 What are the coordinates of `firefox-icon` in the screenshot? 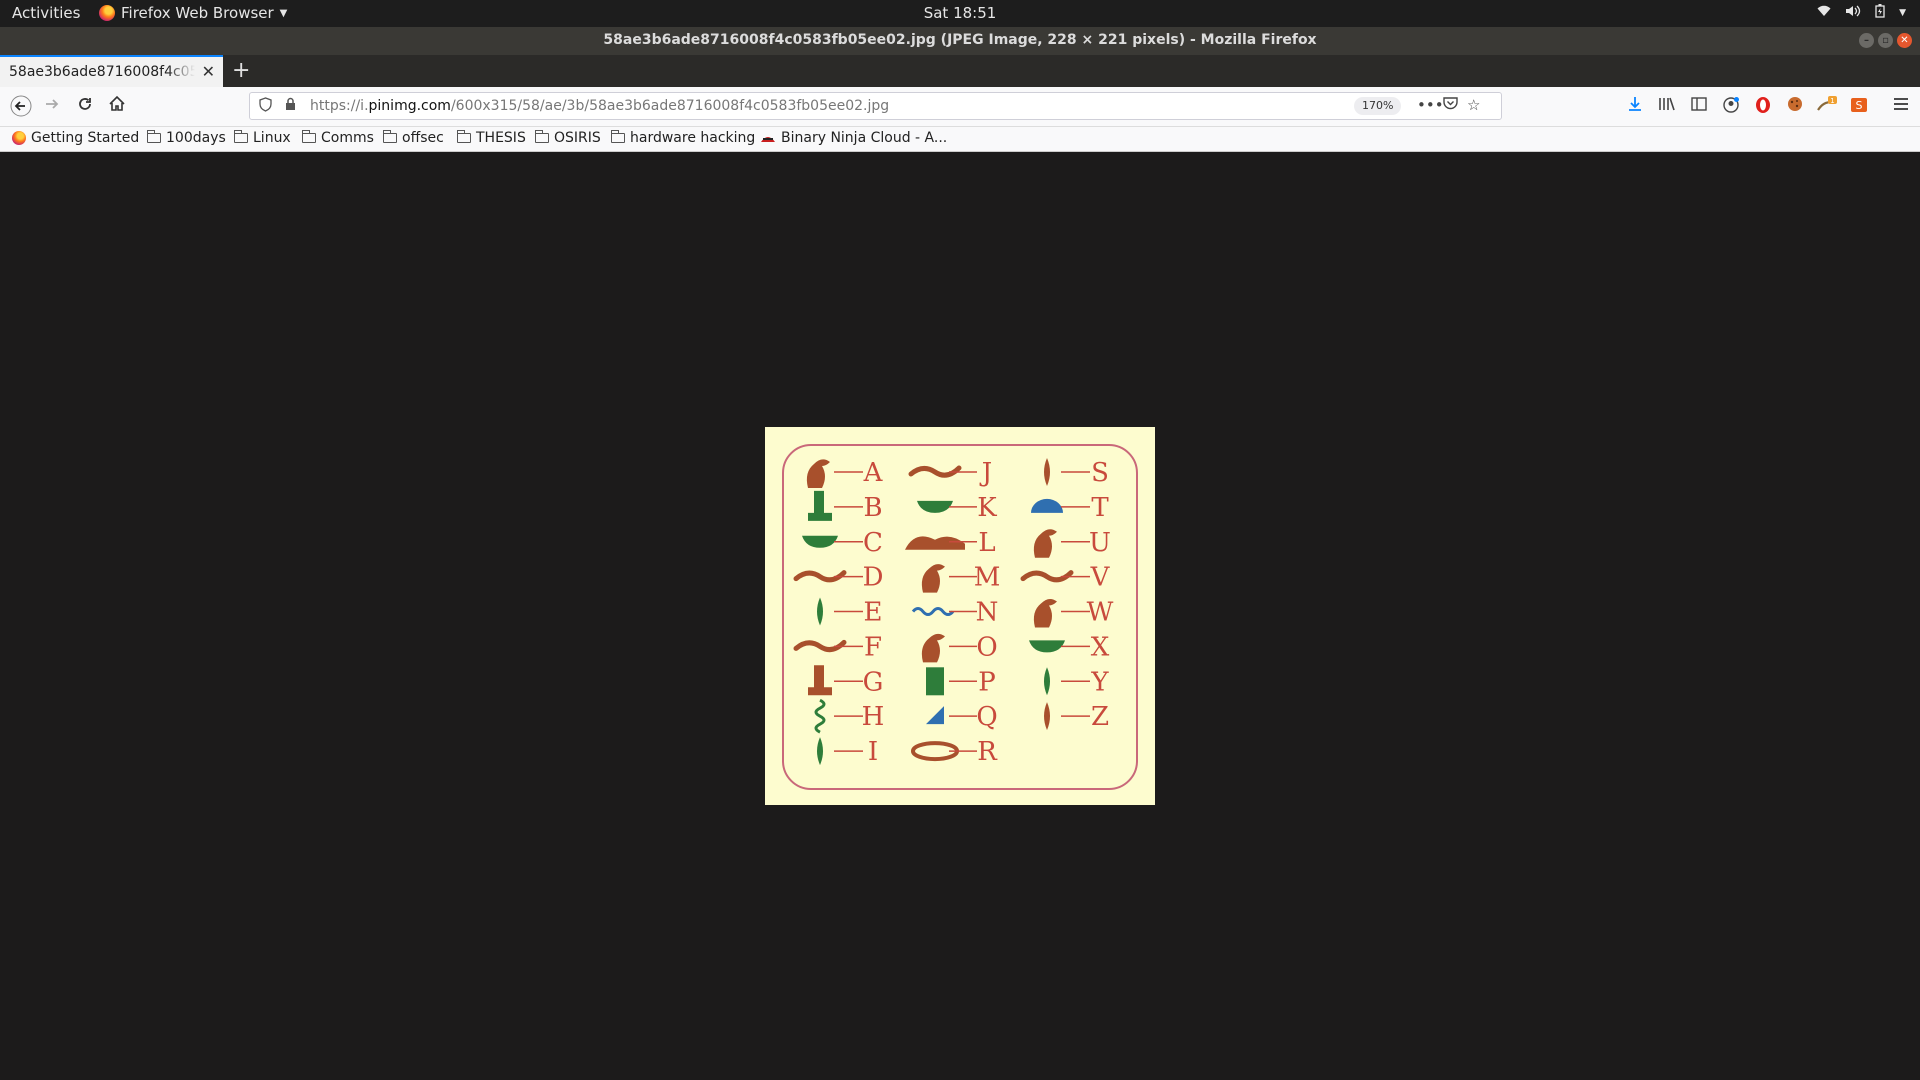 It's located at (107, 13).